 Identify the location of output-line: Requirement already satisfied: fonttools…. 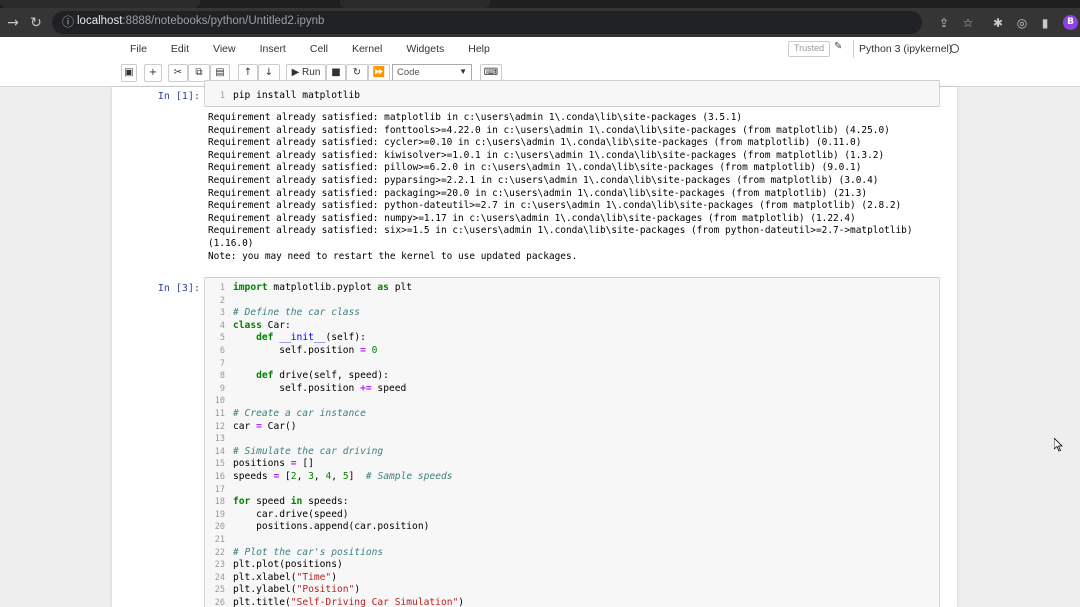
(549, 130).